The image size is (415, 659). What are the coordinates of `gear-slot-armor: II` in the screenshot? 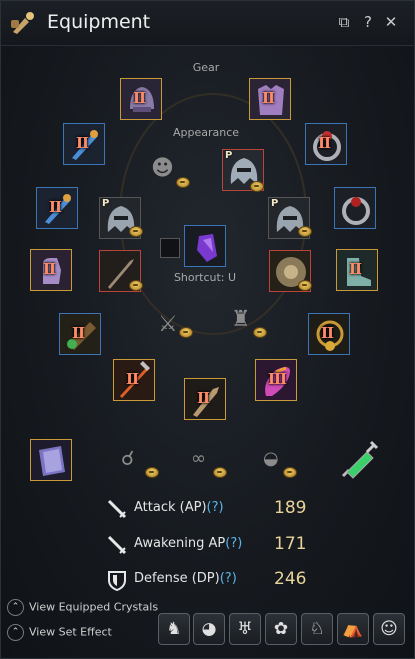 It's located at (270, 99).